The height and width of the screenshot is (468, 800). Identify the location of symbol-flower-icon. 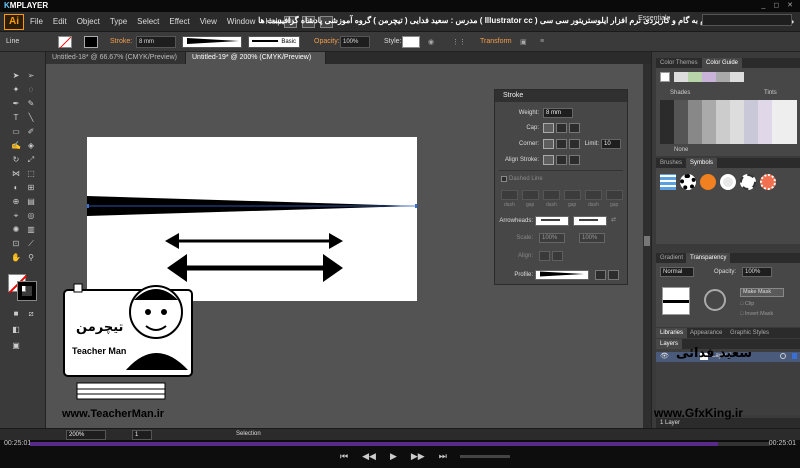
(768, 182).